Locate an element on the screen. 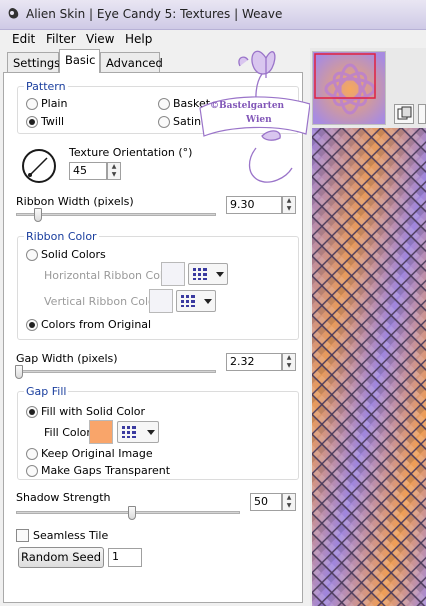 The width and height of the screenshot is (426, 606). fill-color-label: Fill Color is located at coordinates (67, 432).